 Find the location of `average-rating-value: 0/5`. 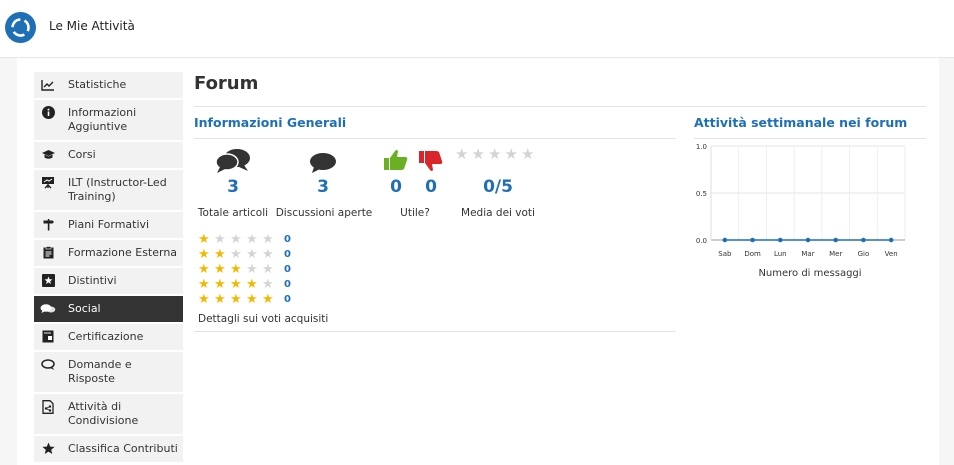

average-rating-value: 0/5 is located at coordinates (498, 187).